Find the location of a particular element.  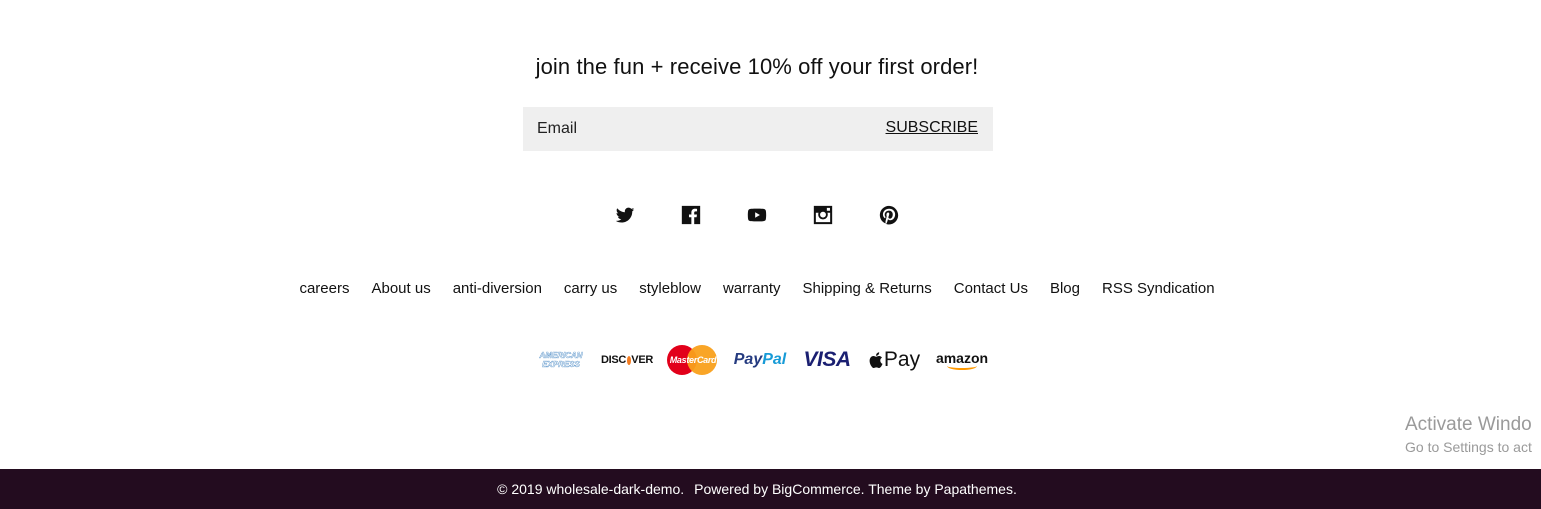

footer-link-blog: Blog is located at coordinates (1065, 288).